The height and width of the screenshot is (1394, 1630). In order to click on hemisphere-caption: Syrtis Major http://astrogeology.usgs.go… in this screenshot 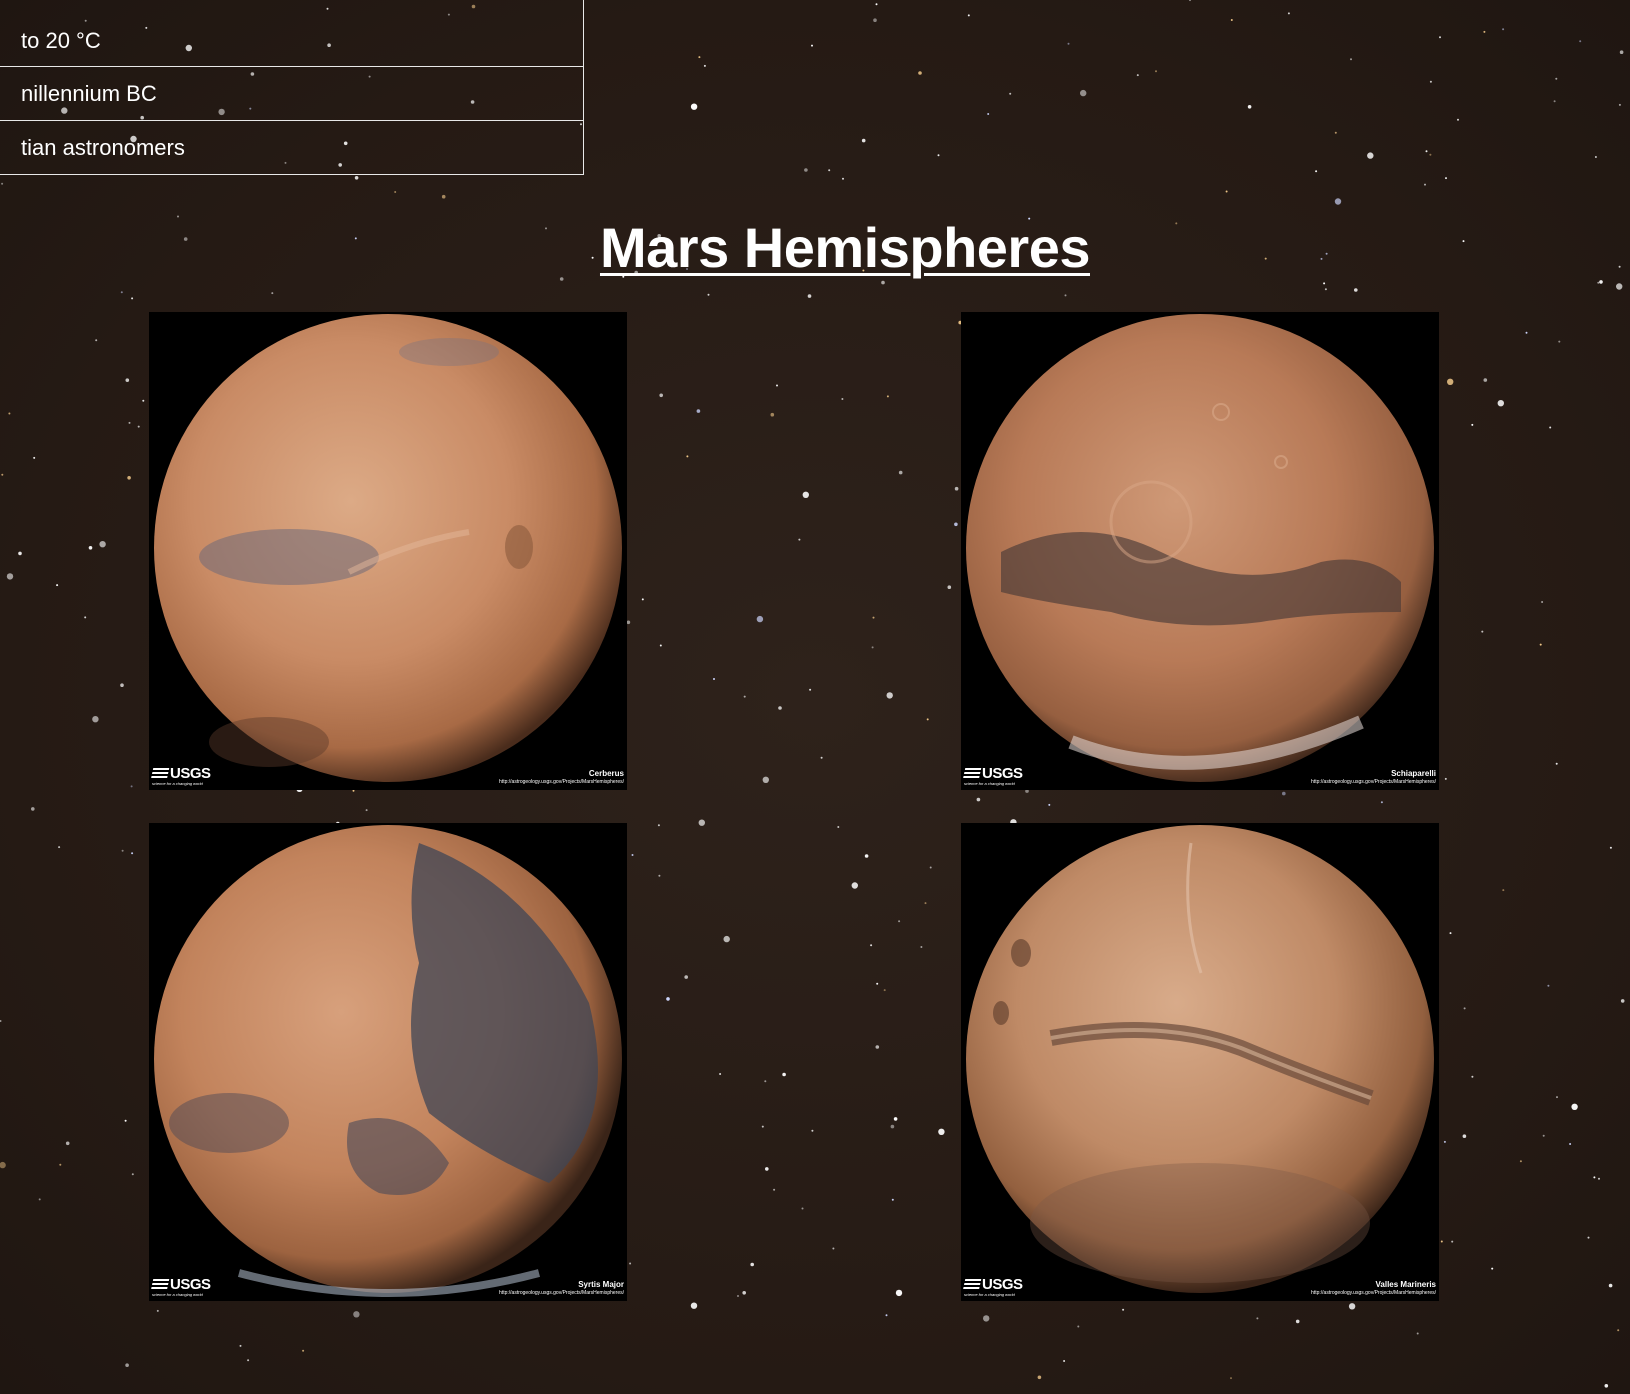, I will do `click(561, 1288)`.